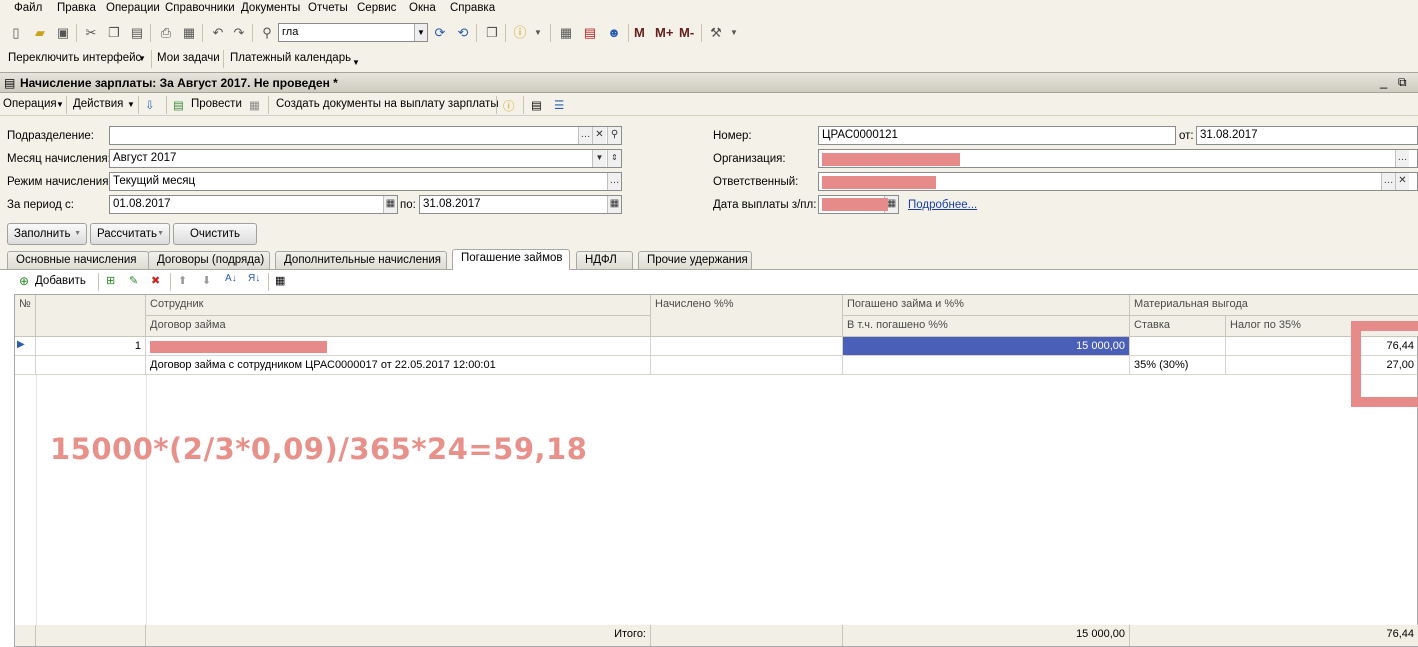 Image resolution: width=1418 pixels, height=647 pixels. I want to click on move-down-icon: ⬇, so click(206, 280).